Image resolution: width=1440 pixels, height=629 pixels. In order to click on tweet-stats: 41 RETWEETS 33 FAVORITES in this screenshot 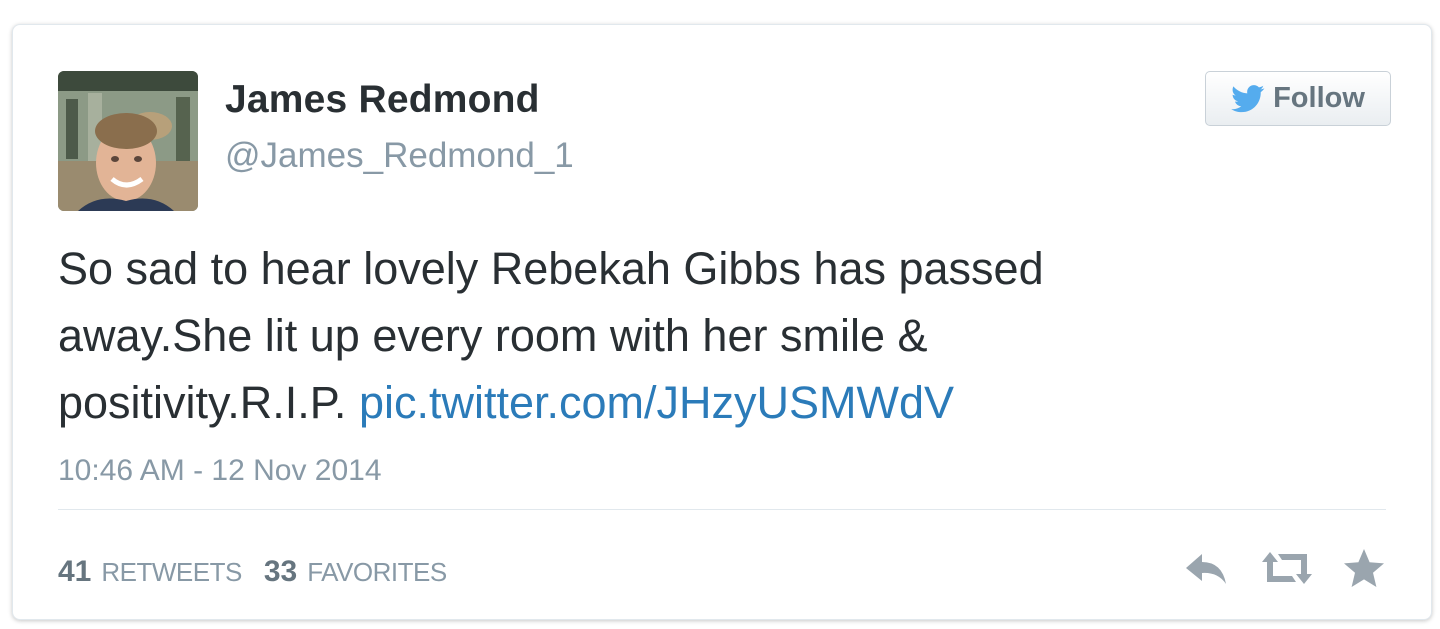, I will do `click(252, 572)`.